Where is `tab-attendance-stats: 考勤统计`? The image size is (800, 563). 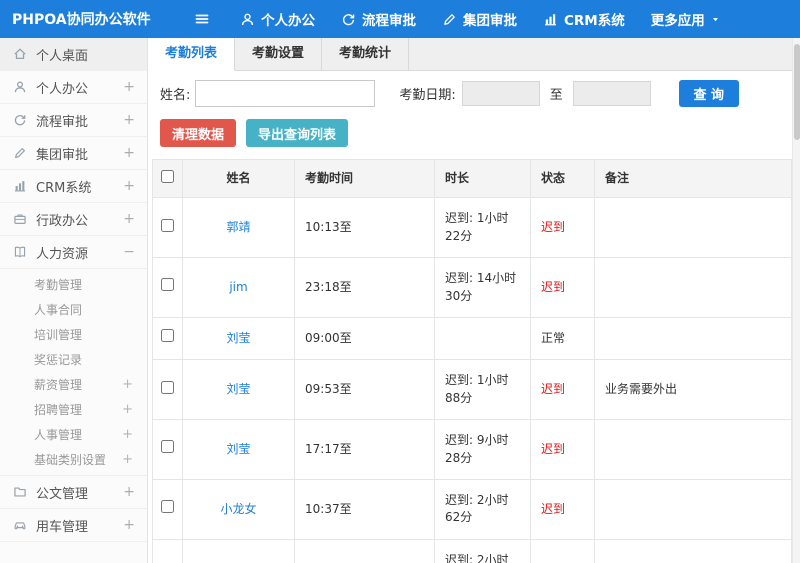 tab-attendance-stats: 考勤统计 is located at coordinates (366, 54).